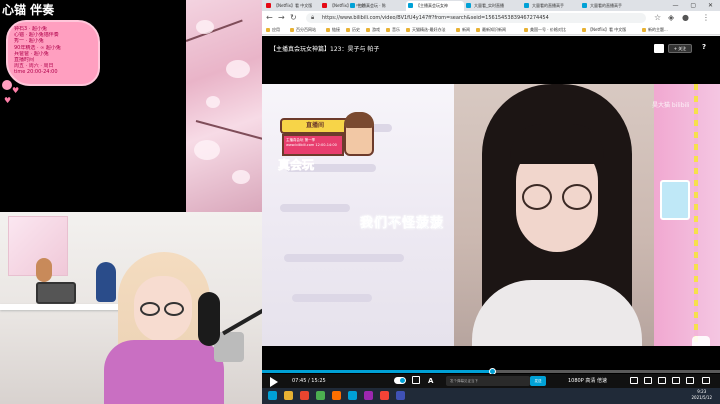 Image resolution: width=720 pixels, height=404 pixels. I want to click on back-icon: ←, so click(269, 18).